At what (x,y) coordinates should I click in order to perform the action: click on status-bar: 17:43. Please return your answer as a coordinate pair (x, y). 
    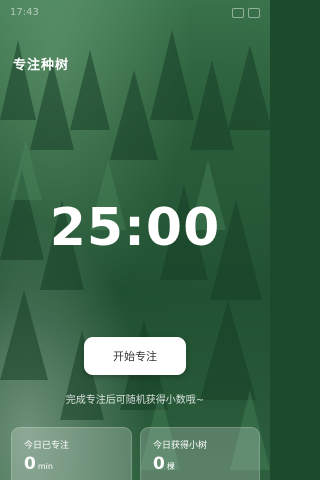
    Looking at the image, I should click on (135, 14).